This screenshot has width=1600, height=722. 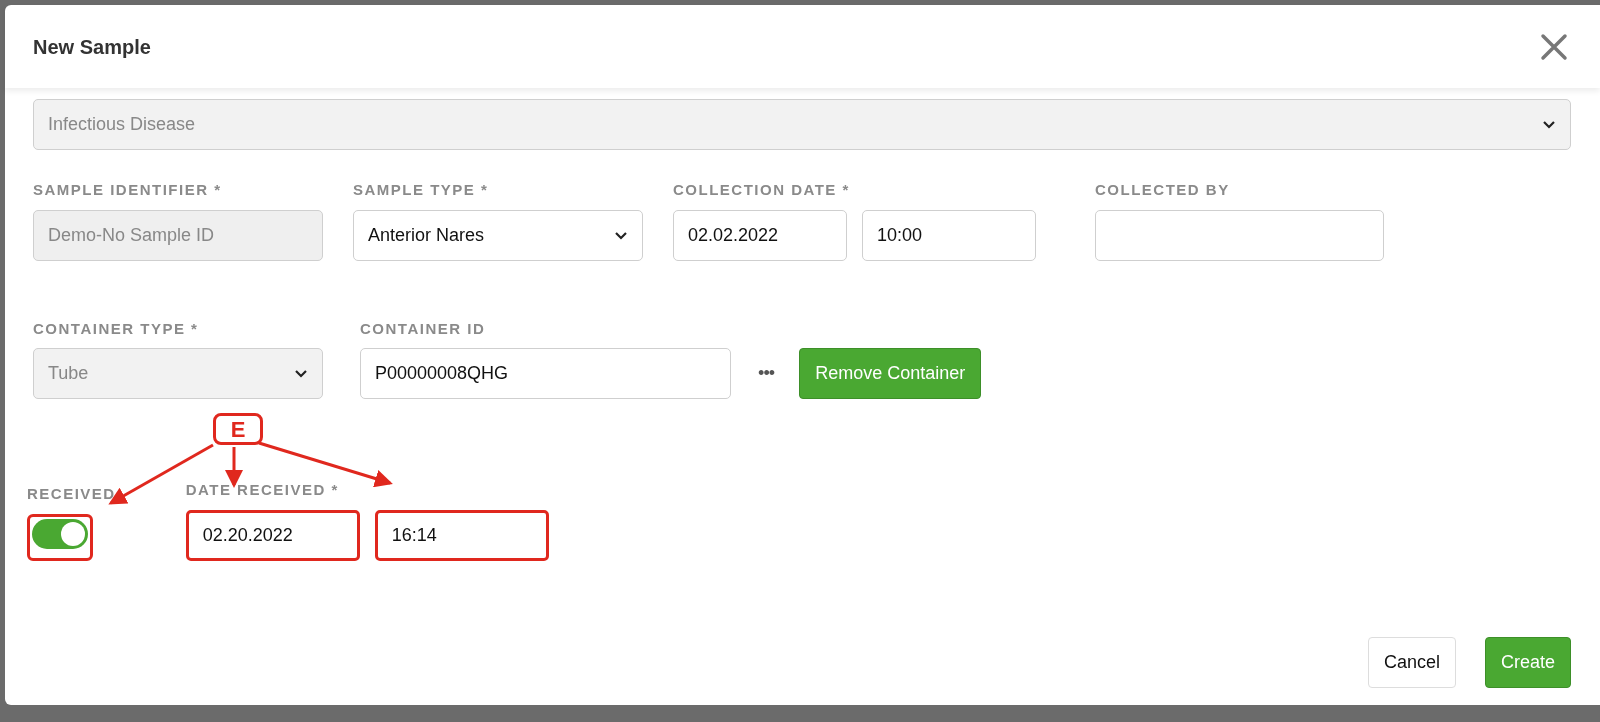 What do you see at coordinates (238, 429) in the screenshot?
I see `callout-badge: E` at bounding box center [238, 429].